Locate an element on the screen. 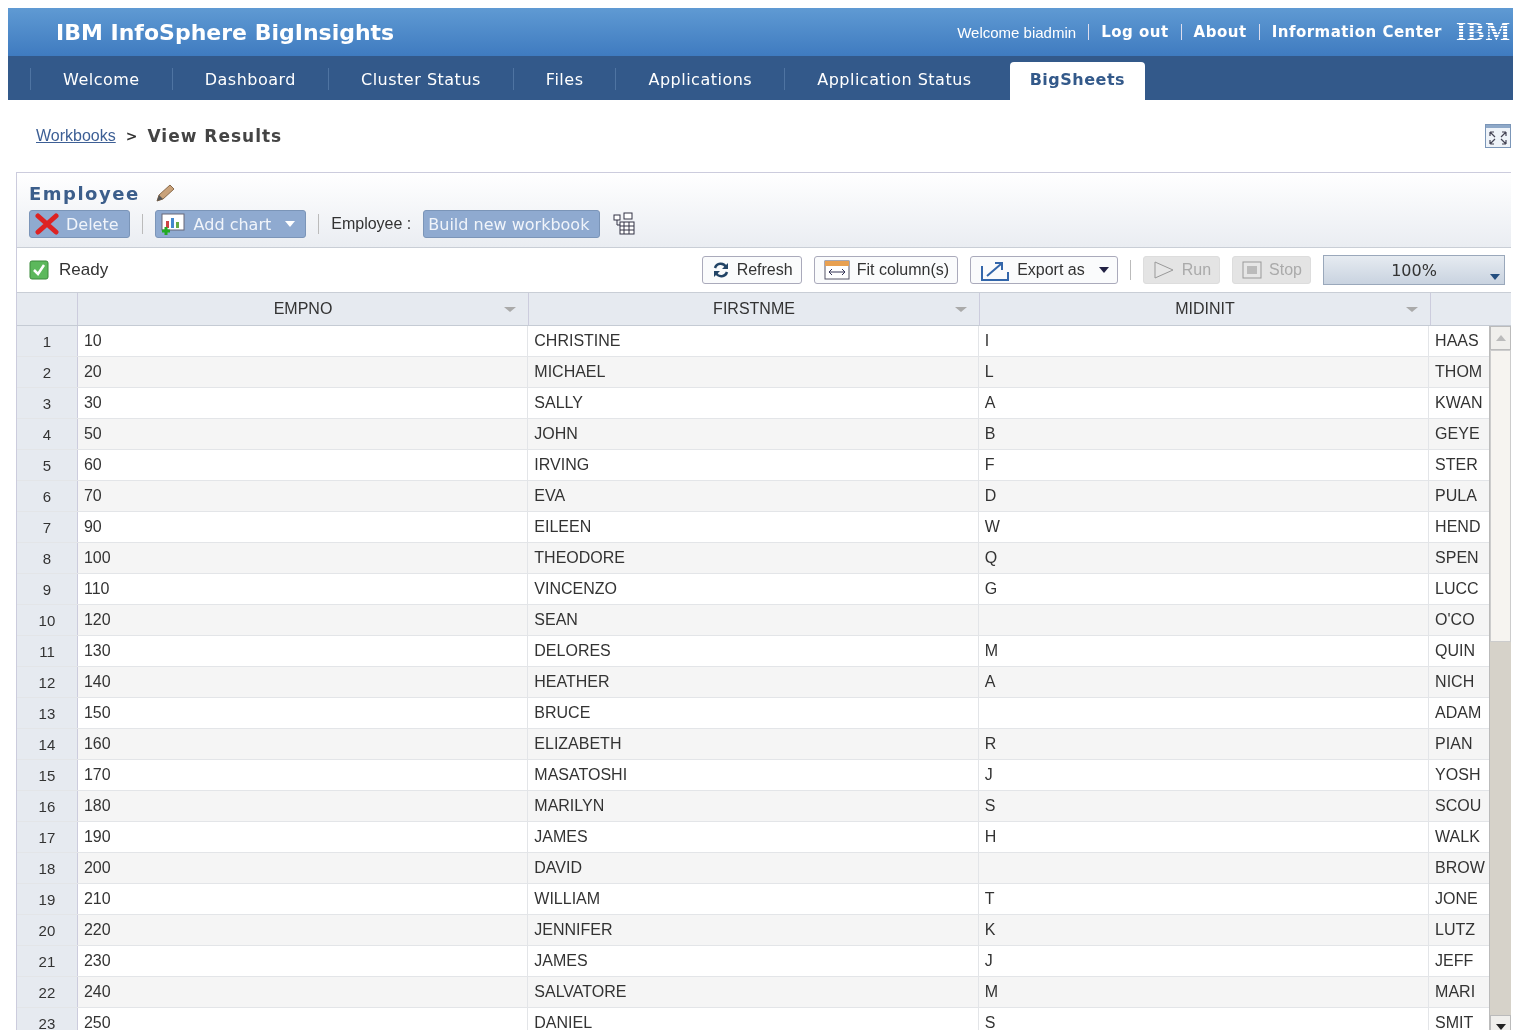  table-cell: MICHAEL is located at coordinates (753, 372).